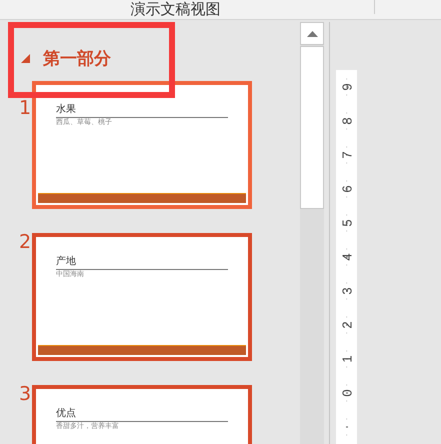 The image size is (441, 444). Describe the element at coordinates (312, 233) in the screenshot. I see `scrollbar` at that location.